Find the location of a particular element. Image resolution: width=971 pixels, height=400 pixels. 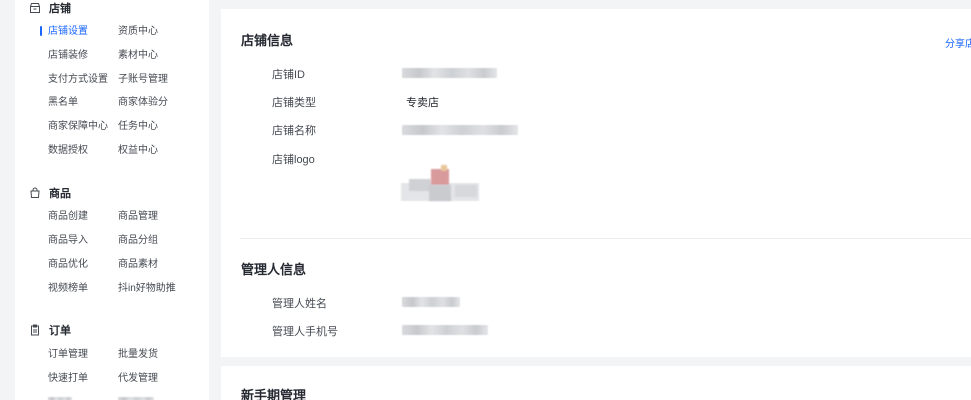

nav-product-group: 商品分组 is located at coordinates (138, 241).